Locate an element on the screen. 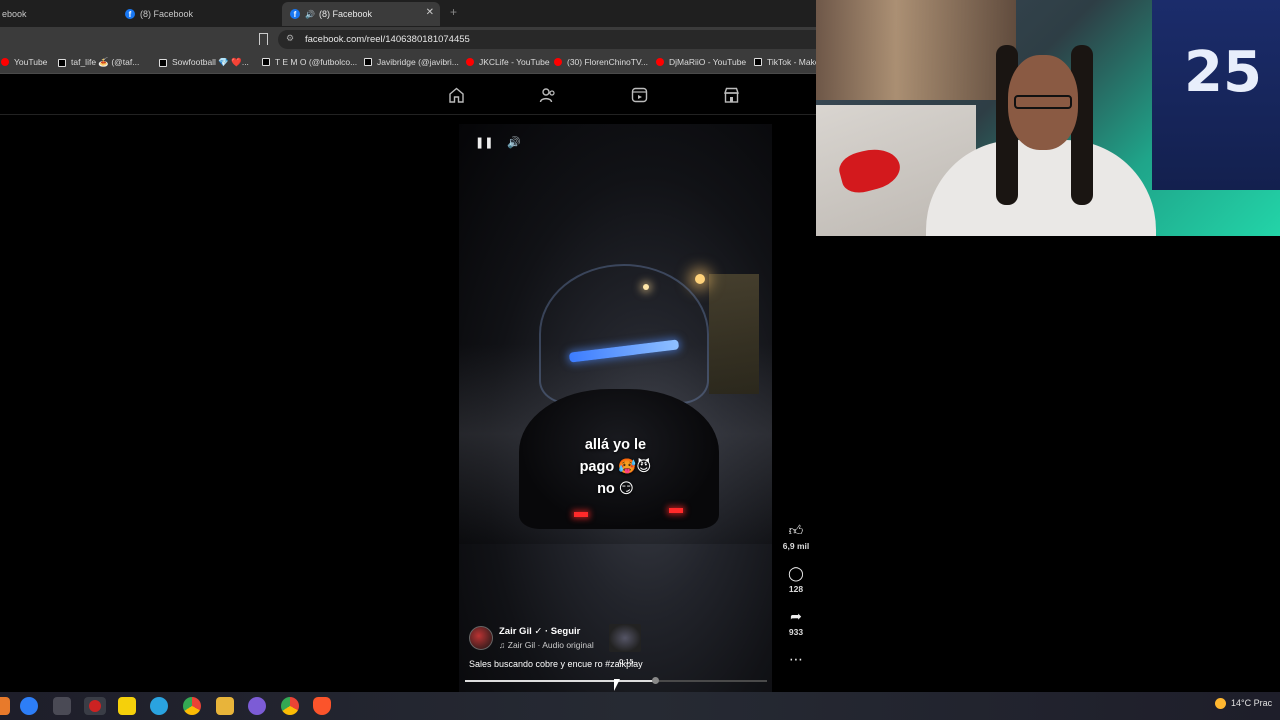  like-count: 6,9 mil is located at coordinates (796, 546).